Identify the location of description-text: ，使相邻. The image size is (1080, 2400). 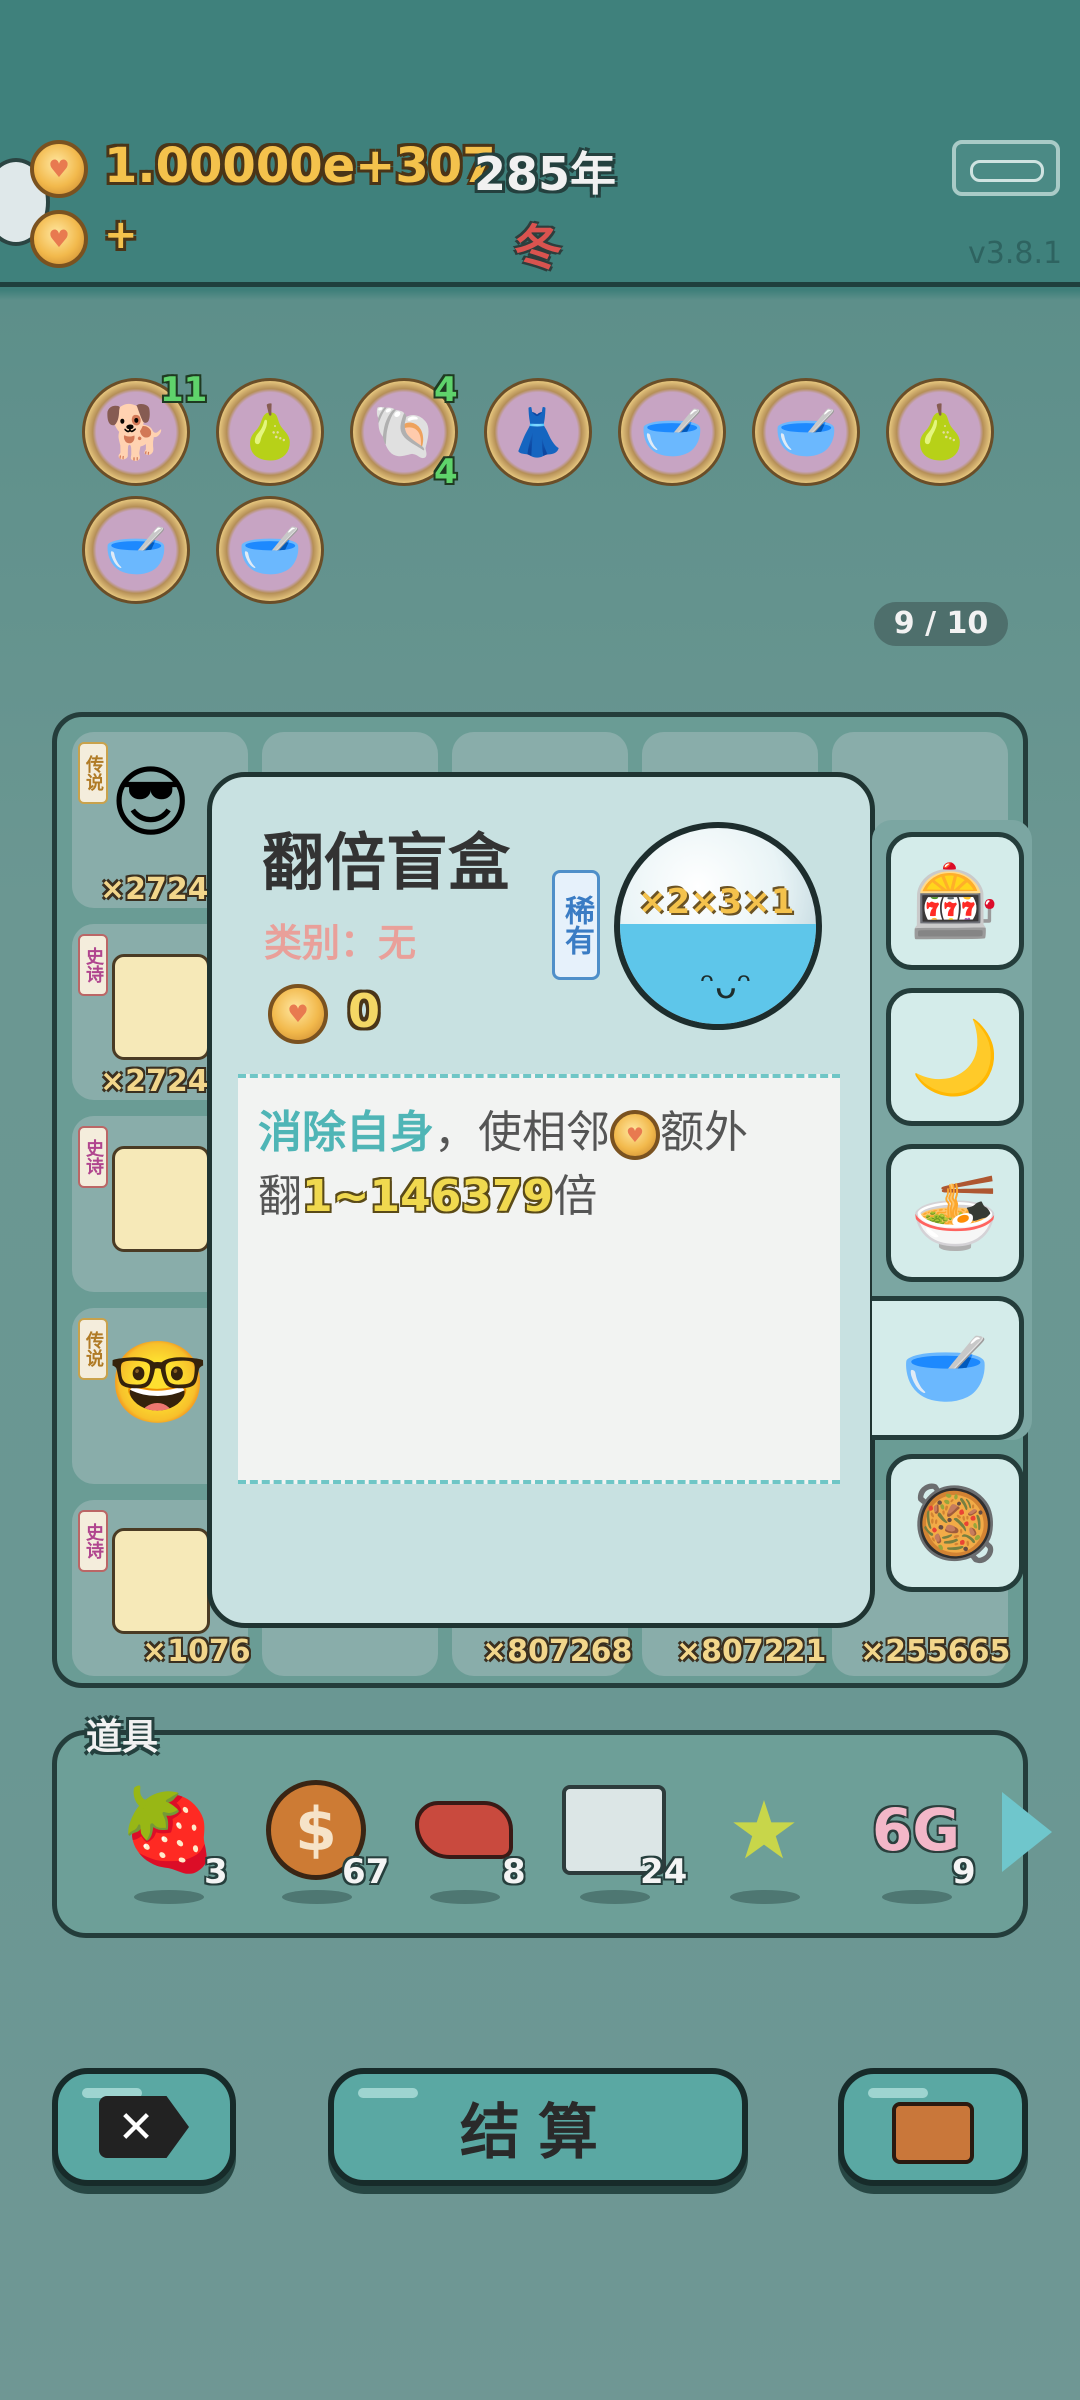
(522, 1132).